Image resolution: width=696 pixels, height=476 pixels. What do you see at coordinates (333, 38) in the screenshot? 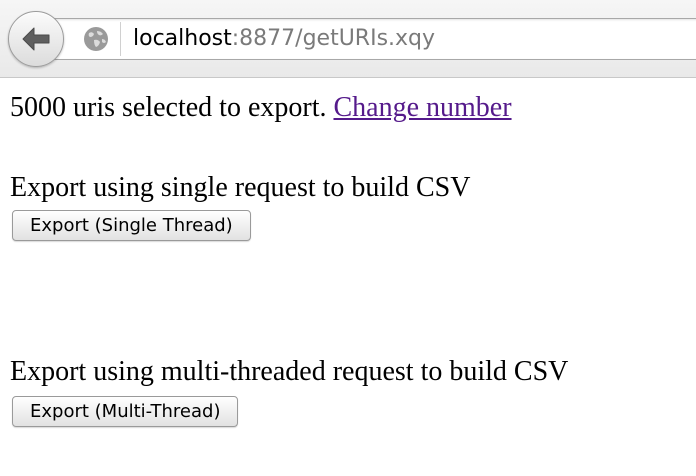
I see `url-path: :8877/getURIs.xqy` at bounding box center [333, 38].